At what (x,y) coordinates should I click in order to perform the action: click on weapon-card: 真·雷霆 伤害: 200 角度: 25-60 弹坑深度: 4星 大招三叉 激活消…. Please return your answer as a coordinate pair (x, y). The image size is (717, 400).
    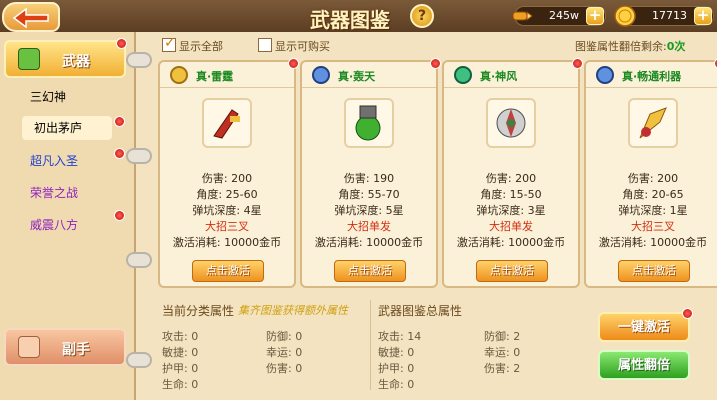
    Looking at the image, I should click on (228, 173).